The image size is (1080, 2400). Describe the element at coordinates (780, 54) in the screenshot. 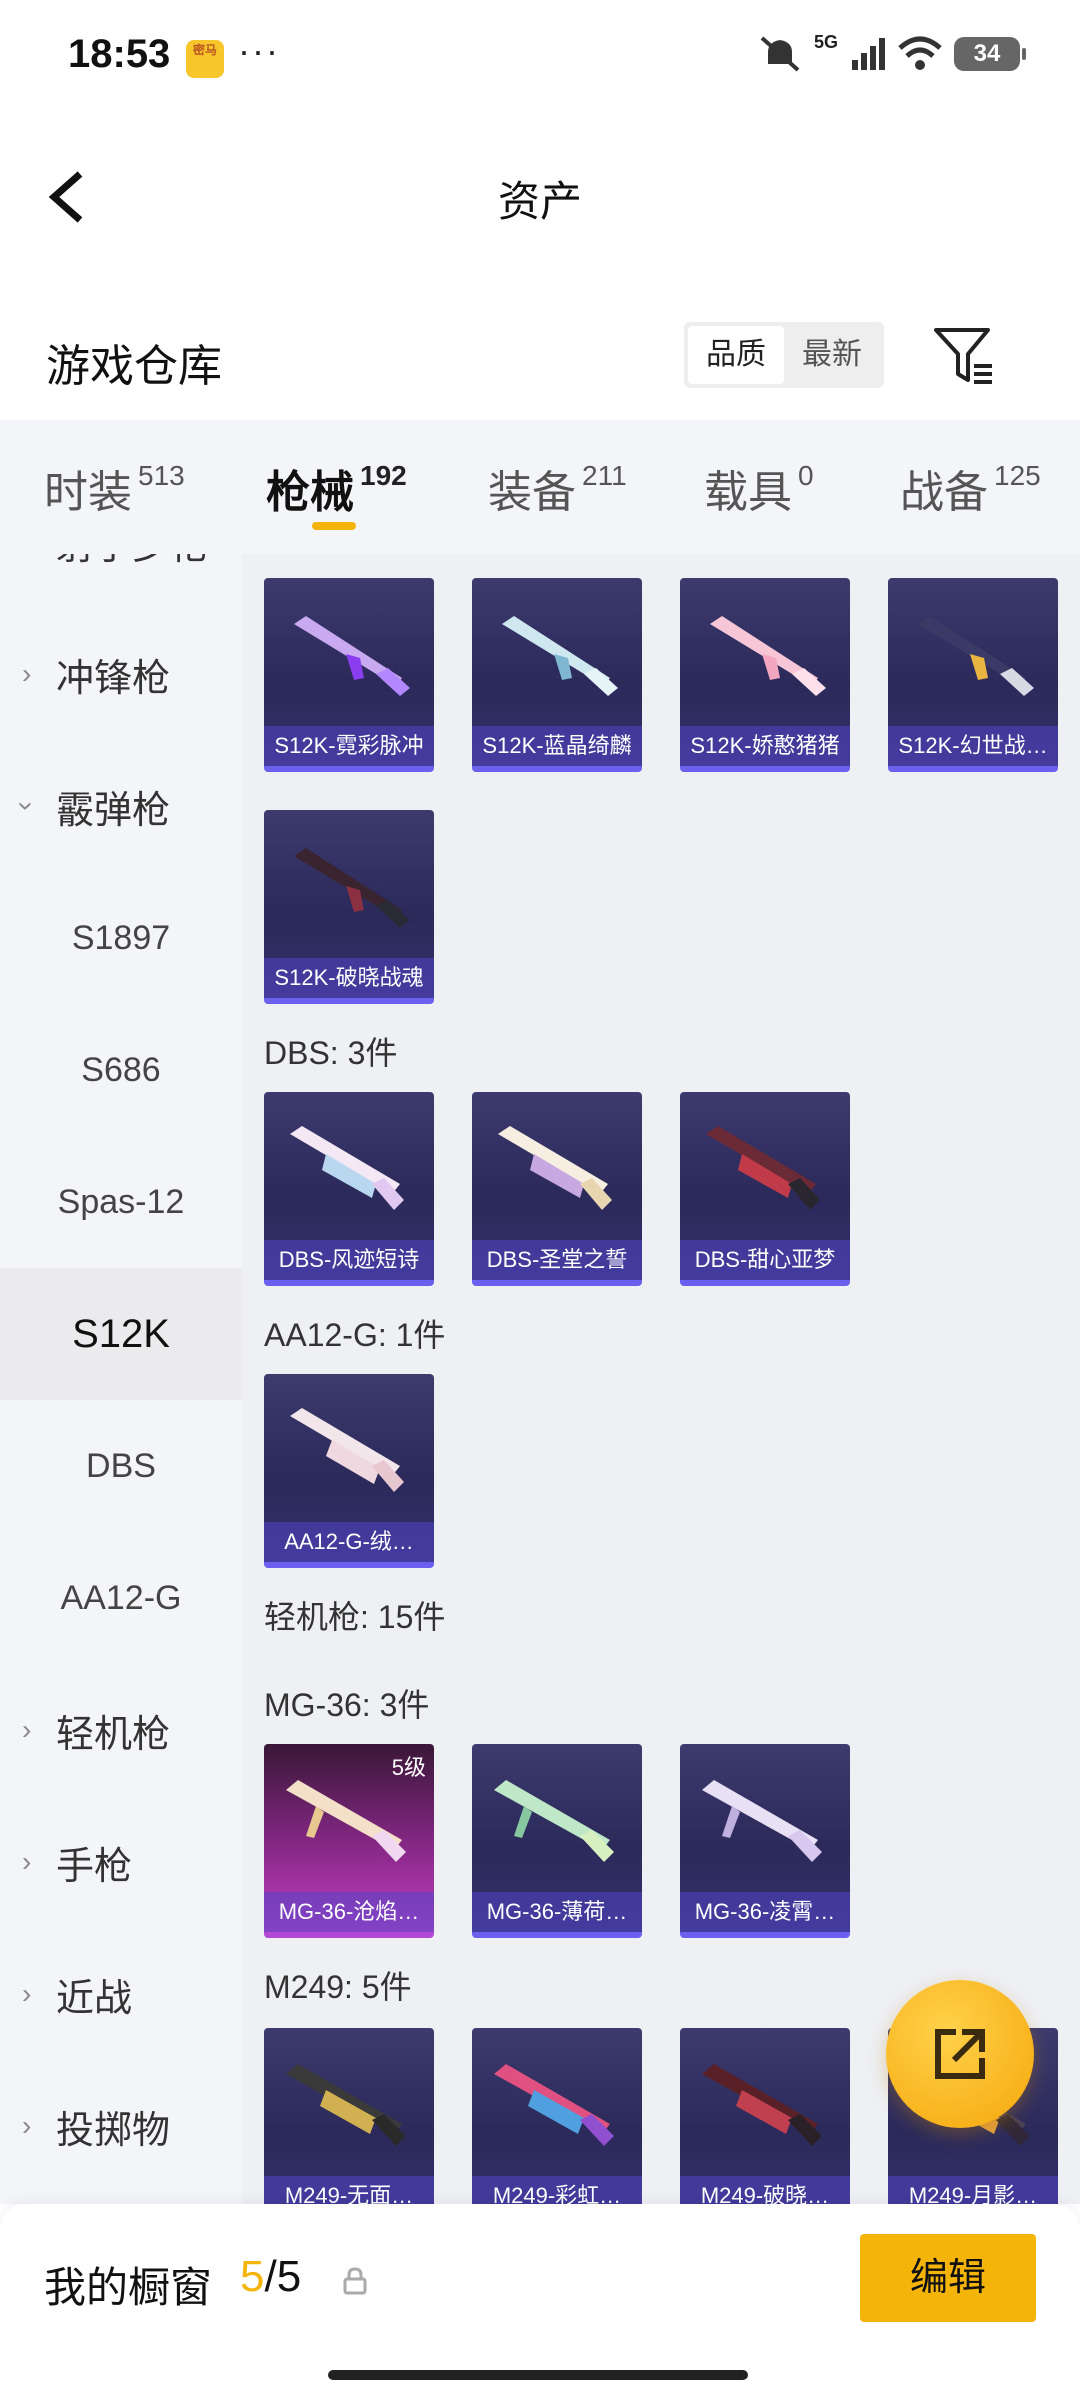

I see `mute-icon` at that location.